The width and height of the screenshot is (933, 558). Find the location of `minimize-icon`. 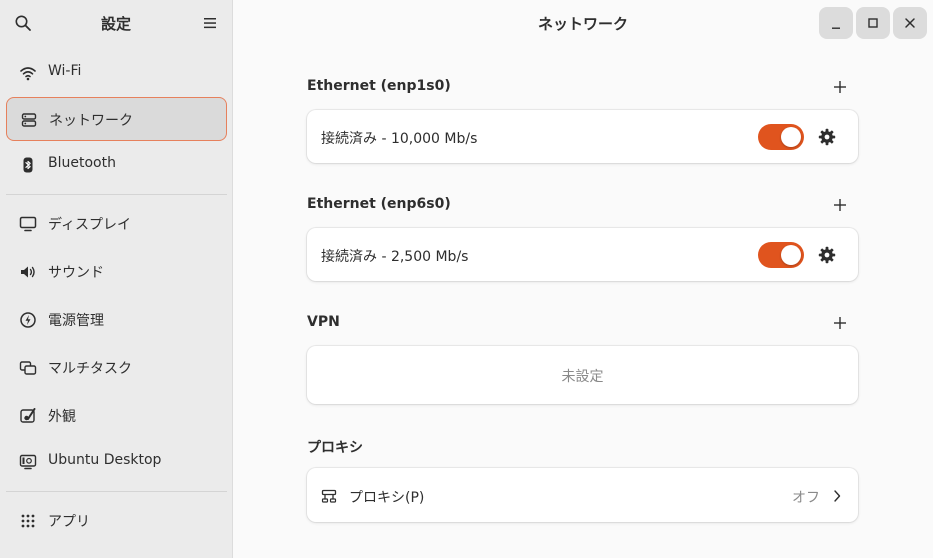

minimize-icon is located at coordinates (836, 28).